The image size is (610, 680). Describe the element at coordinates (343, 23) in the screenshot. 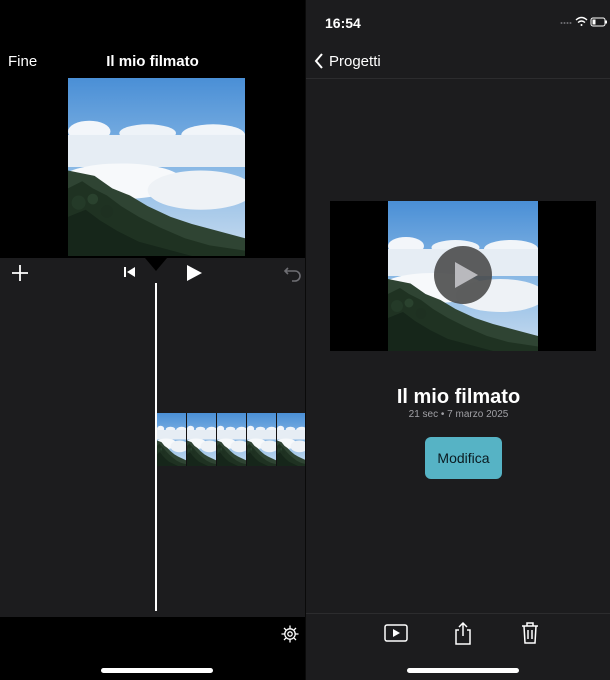

I see `status-time: 16:54` at that location.